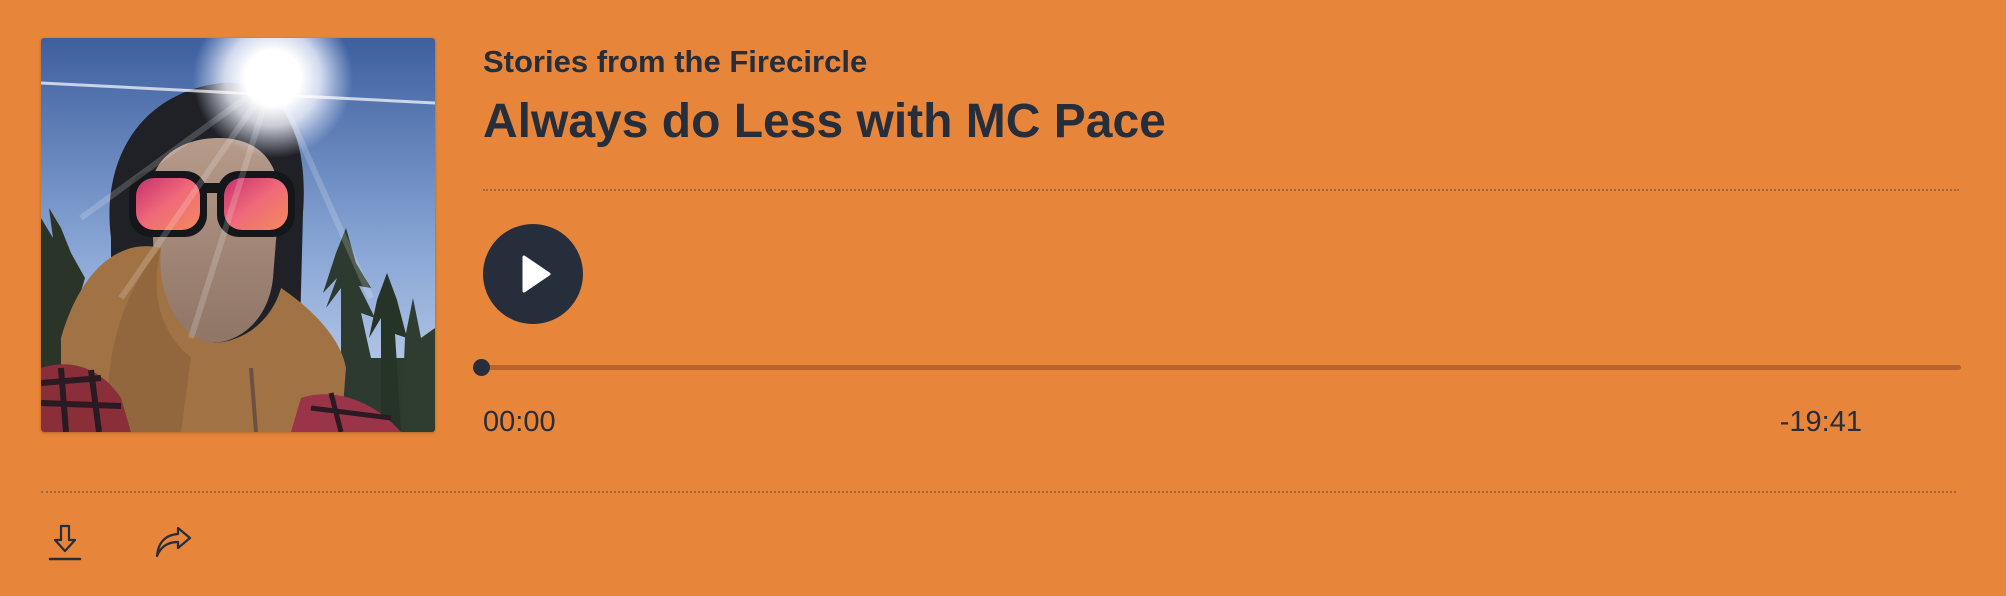 The width and height of the screenshot is (2006, 596). Describe the element at coordinates (238, 235) in the screenshot. I see `episode-artwork` at that location.